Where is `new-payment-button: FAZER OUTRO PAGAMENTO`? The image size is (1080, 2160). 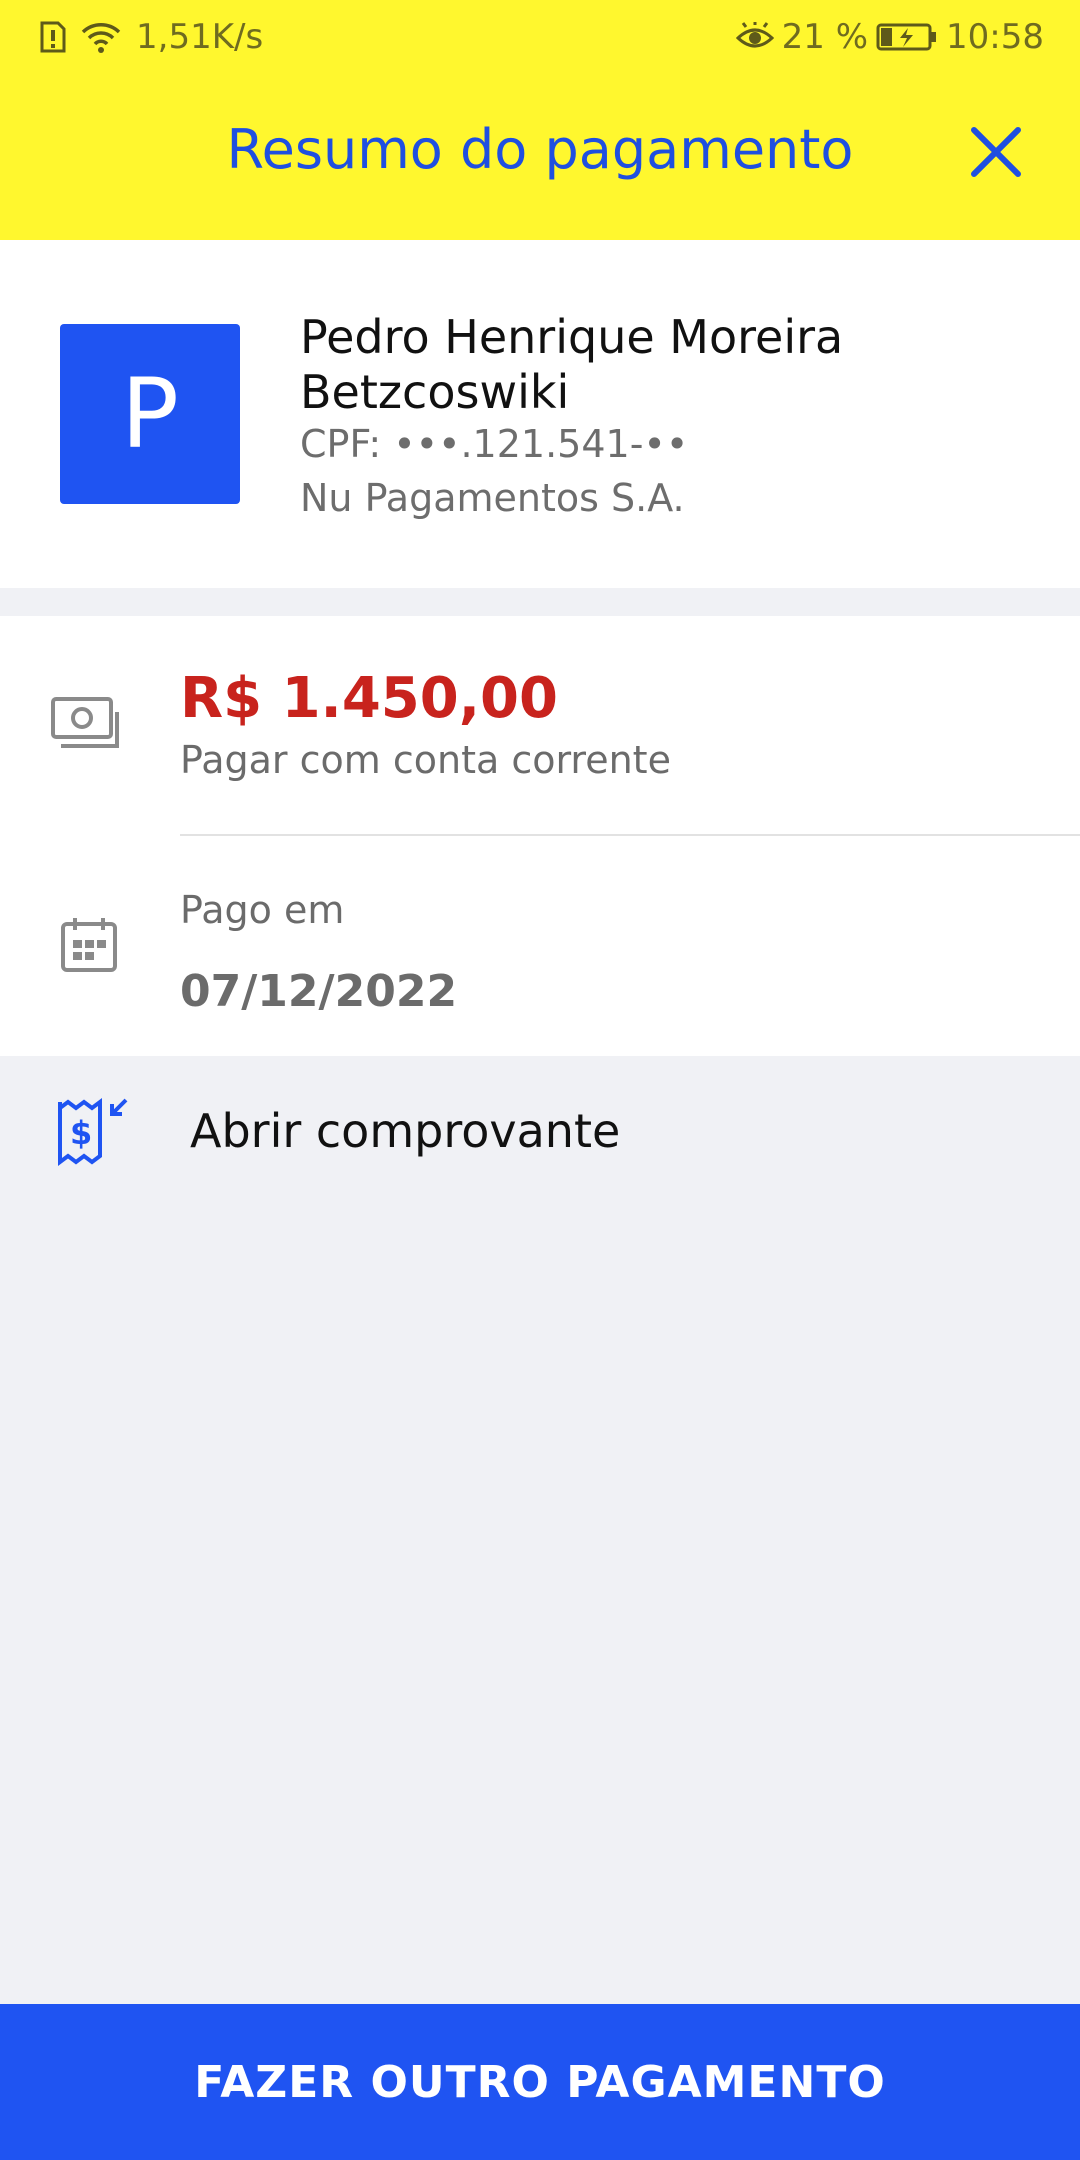
new-payment-button: FAZER OUTRO PAGAMENTO is located at coordinates (540, 2082).